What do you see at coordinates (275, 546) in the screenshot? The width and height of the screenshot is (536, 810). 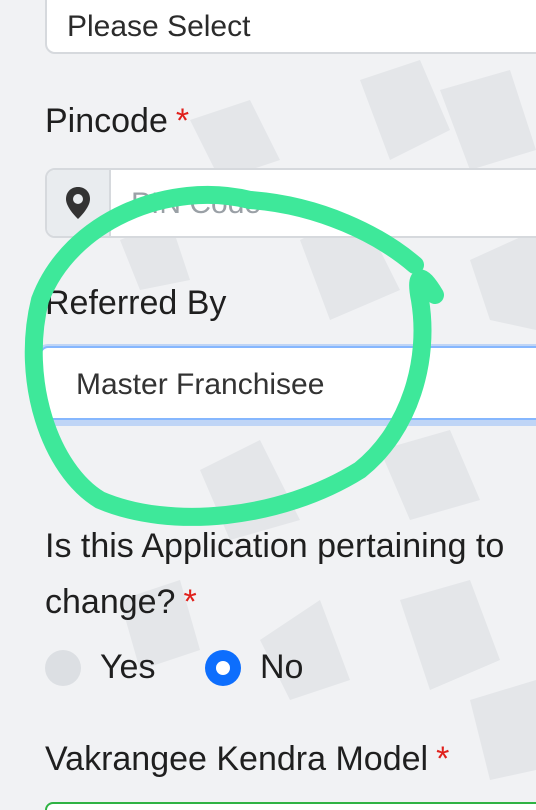 I see `application-question-line1: Is this Application pertaining to` at bounding box center [275, 546].